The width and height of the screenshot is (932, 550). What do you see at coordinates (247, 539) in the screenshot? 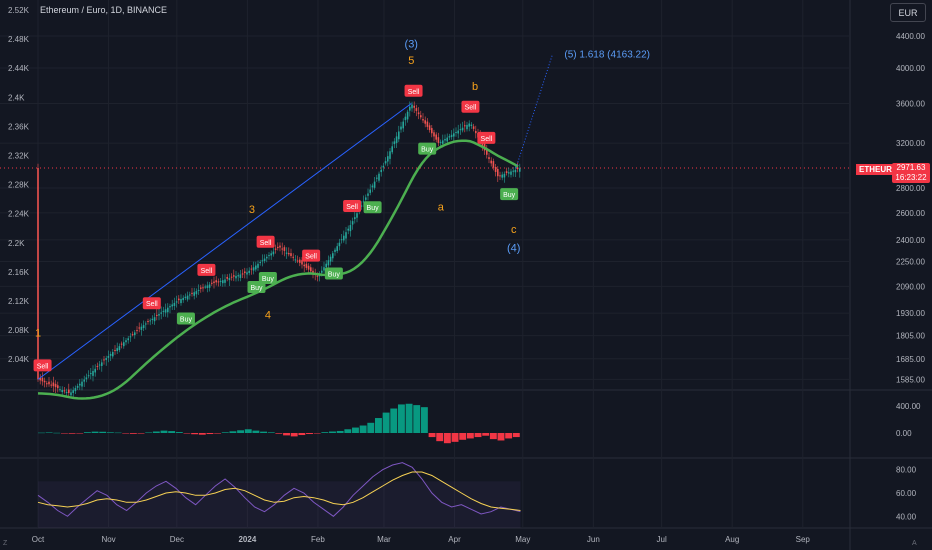
I see `x-axis-tick: 2024` at bounding box center [247, 539].